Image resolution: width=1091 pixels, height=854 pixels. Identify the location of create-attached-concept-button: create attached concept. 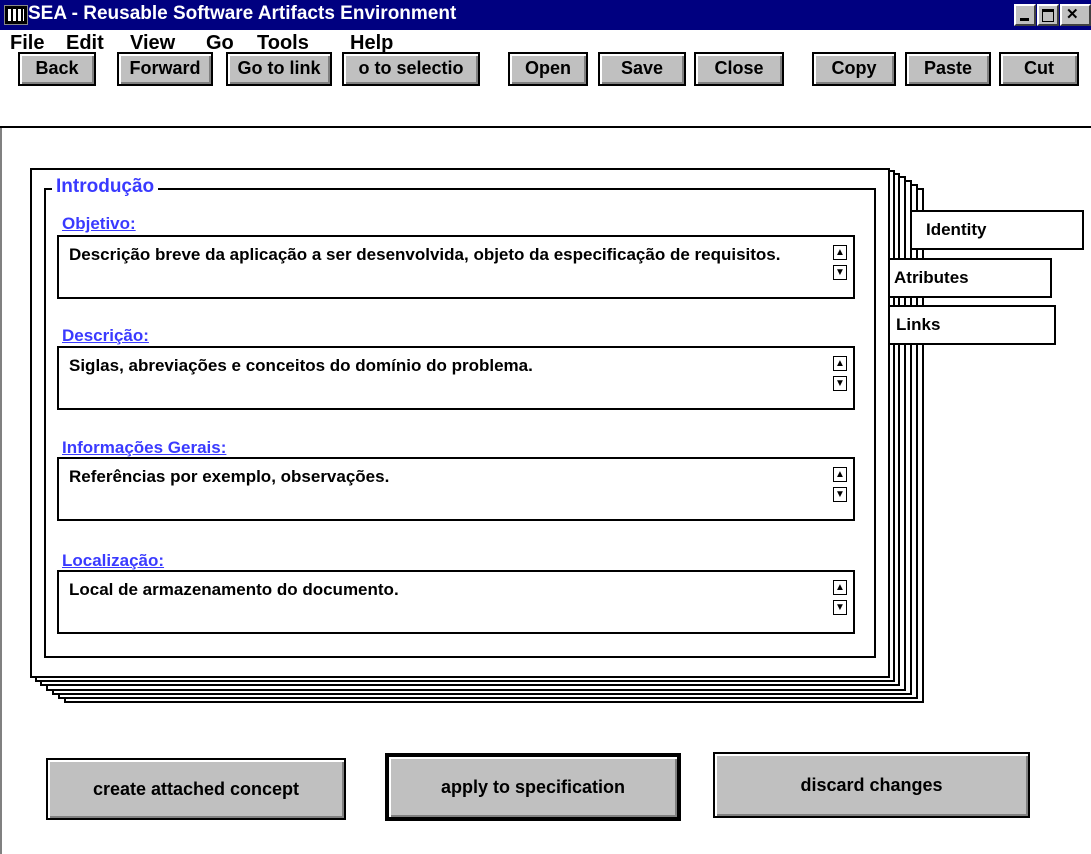
(196, 789).